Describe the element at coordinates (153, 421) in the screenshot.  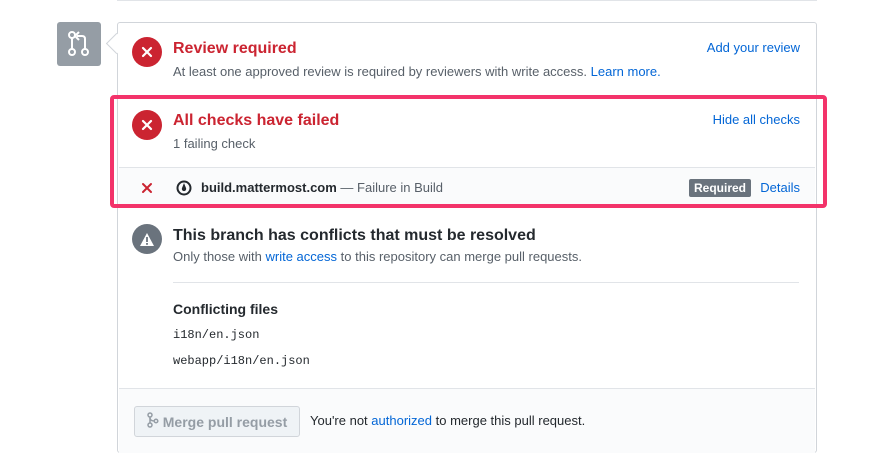
I see `merge-icon` at that location.